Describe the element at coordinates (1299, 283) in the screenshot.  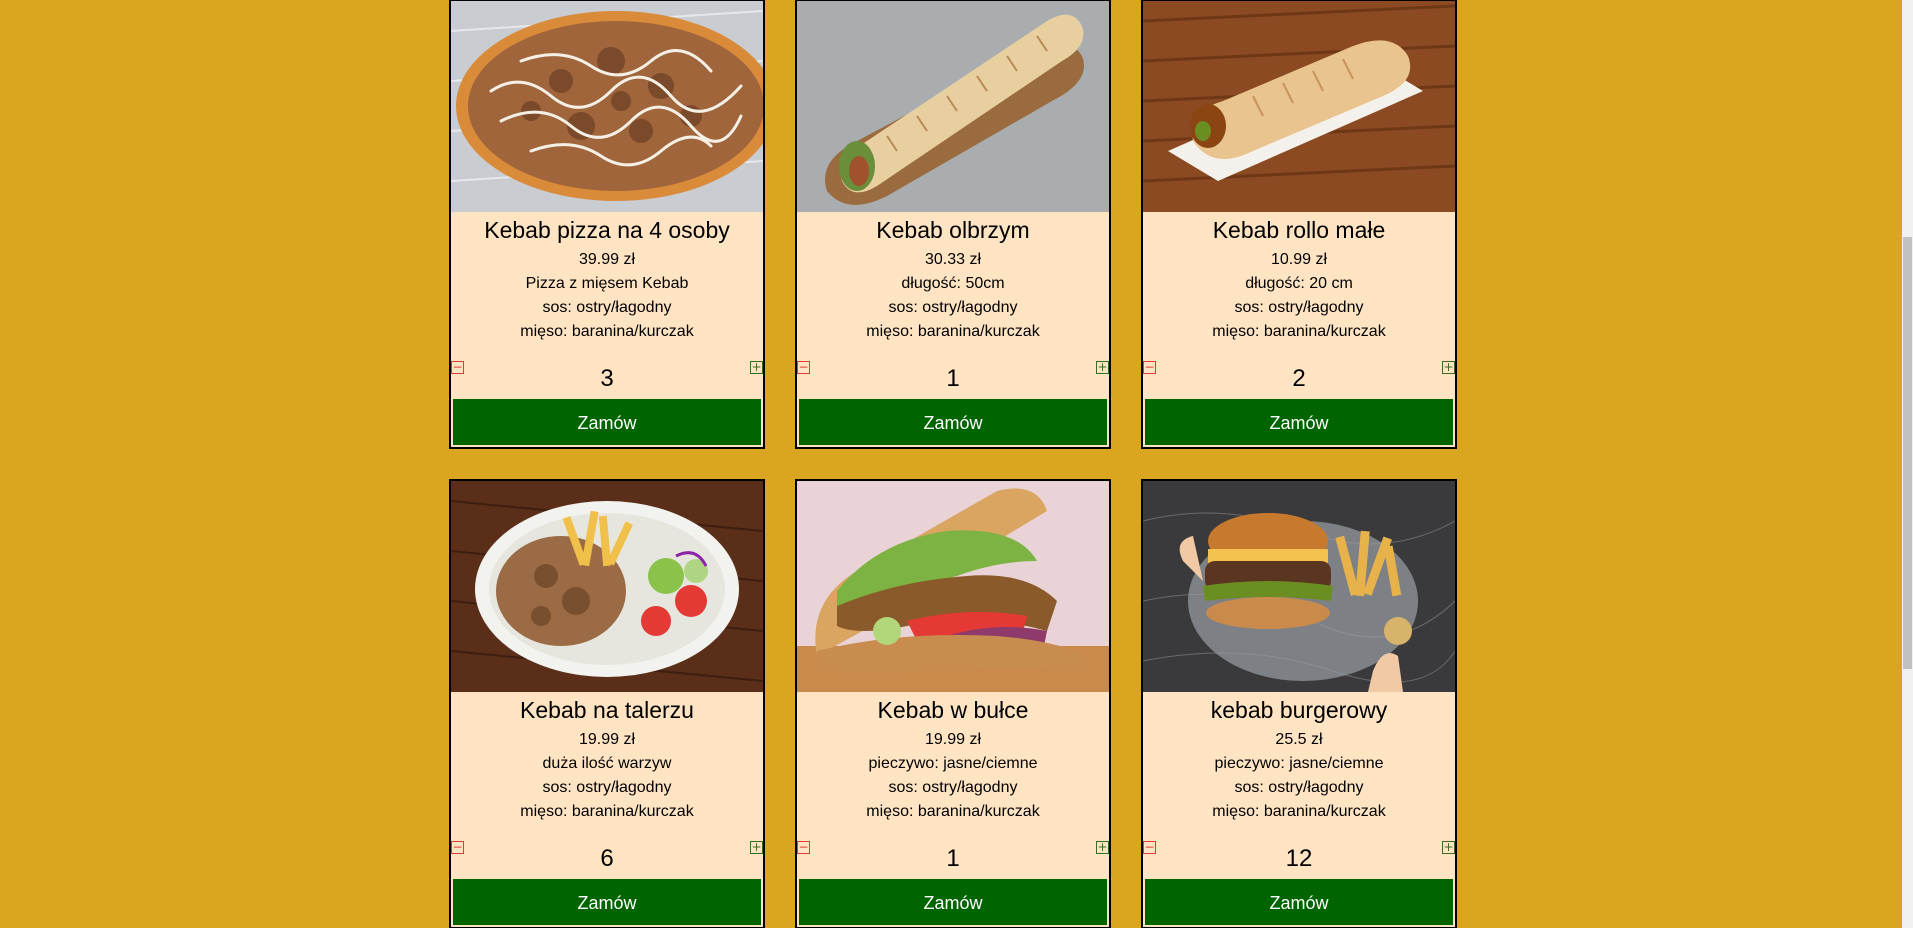
I see `product-detail: długość: 20 cm` at that location.